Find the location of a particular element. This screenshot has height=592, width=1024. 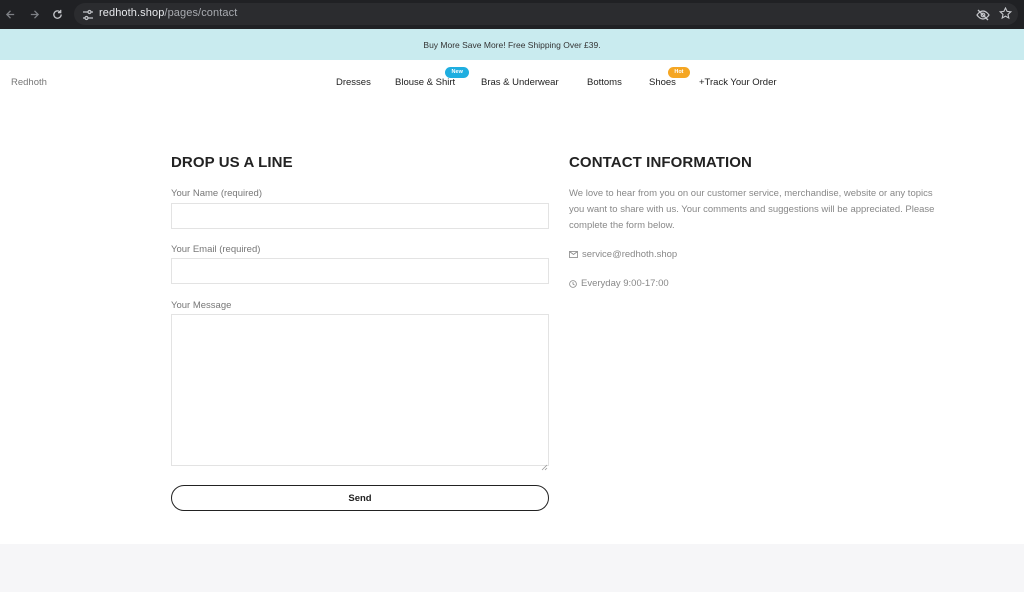

form-title: DROP US A LINE is located at coordinates (232, 162).